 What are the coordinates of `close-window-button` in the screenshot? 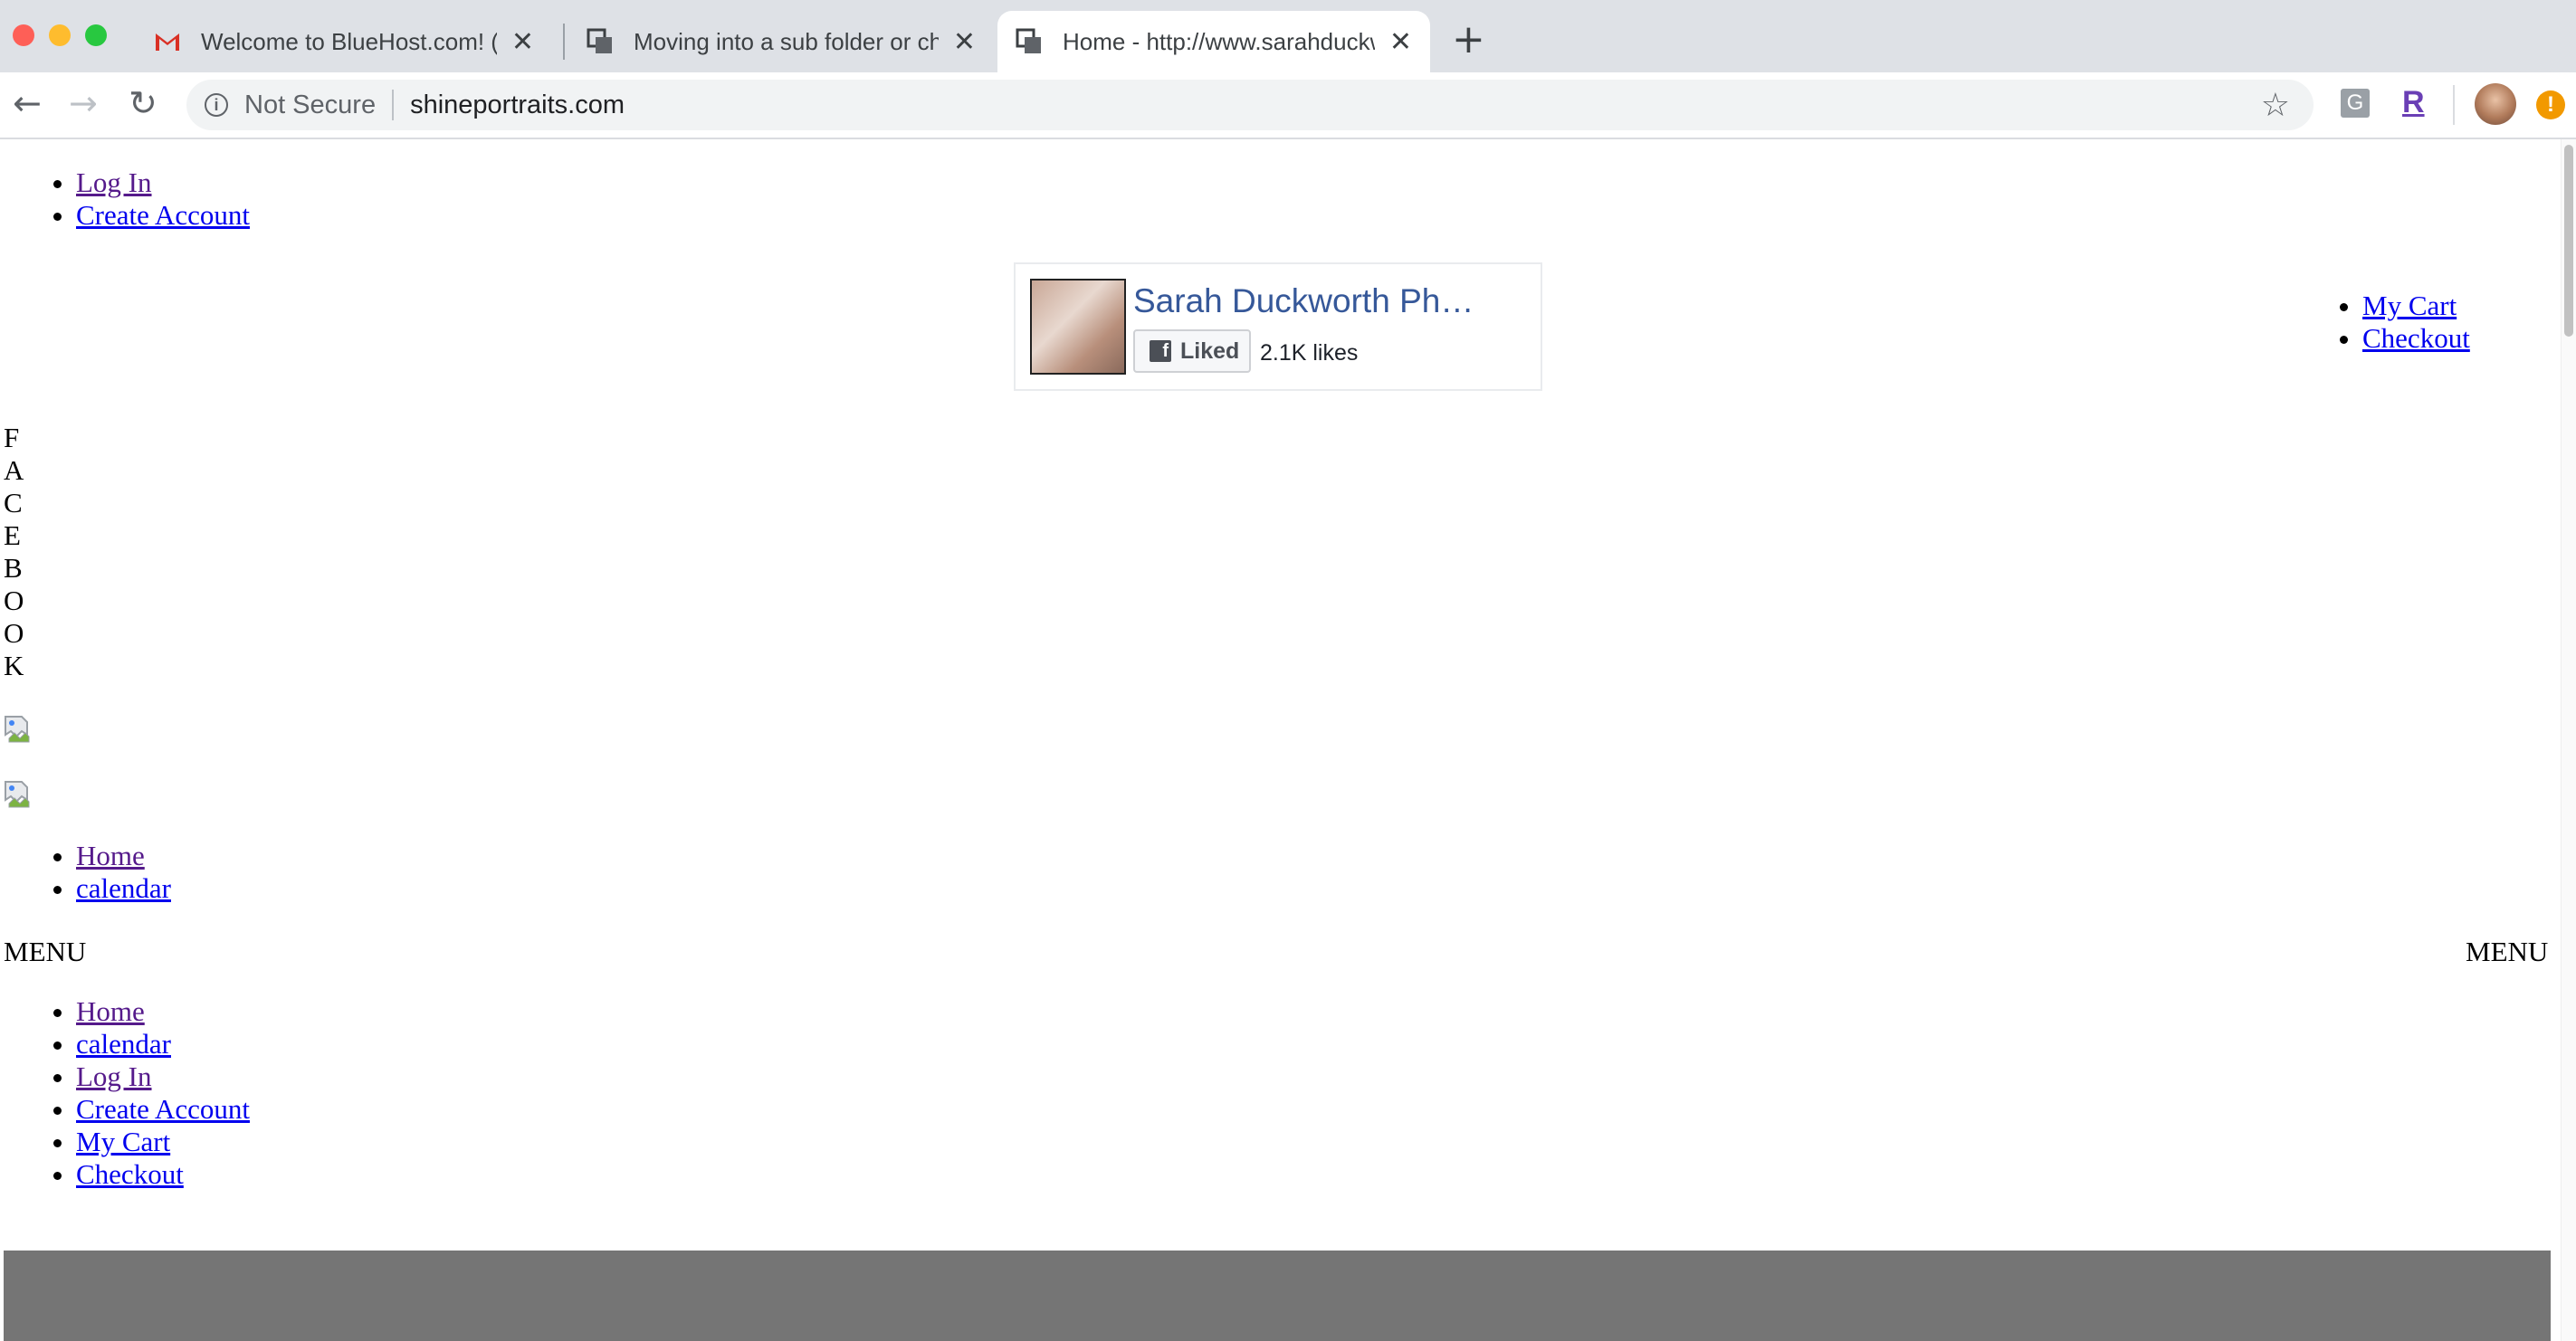 It's located at (23, 35).